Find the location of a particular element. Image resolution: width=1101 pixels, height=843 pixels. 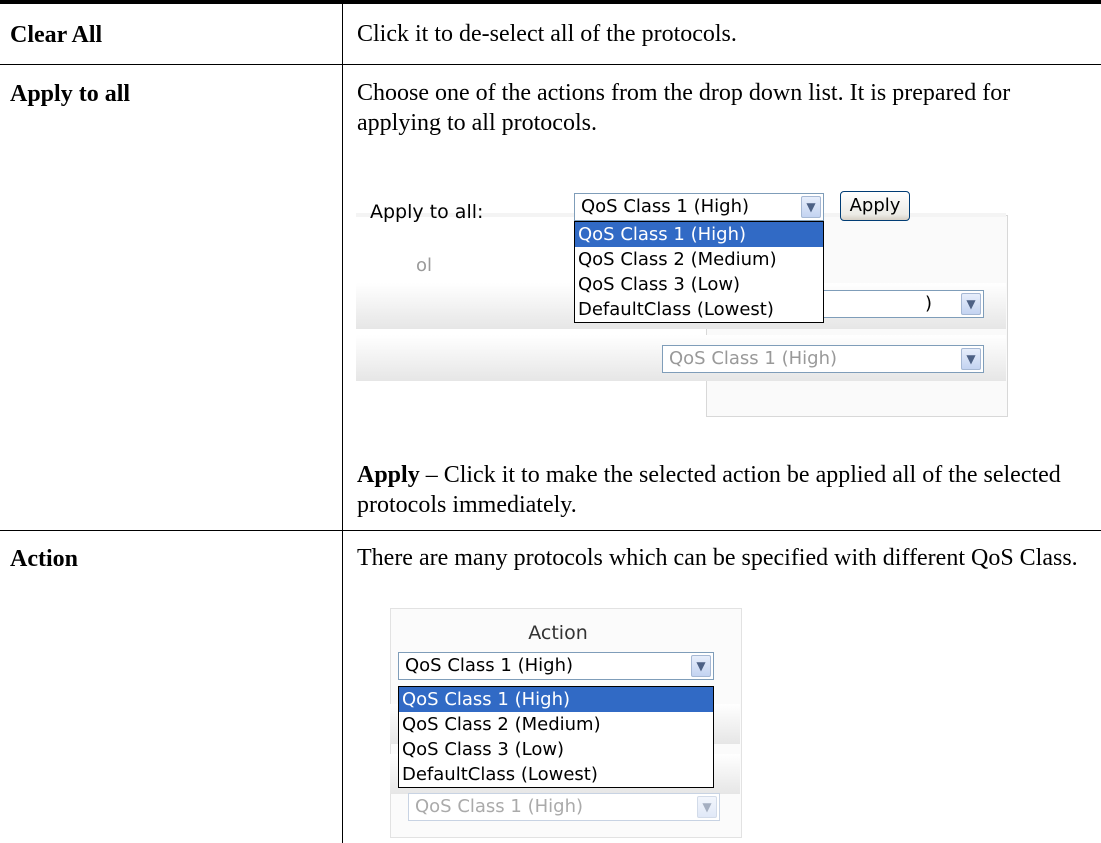

term-action: Action is located at coordinates (44, 559).